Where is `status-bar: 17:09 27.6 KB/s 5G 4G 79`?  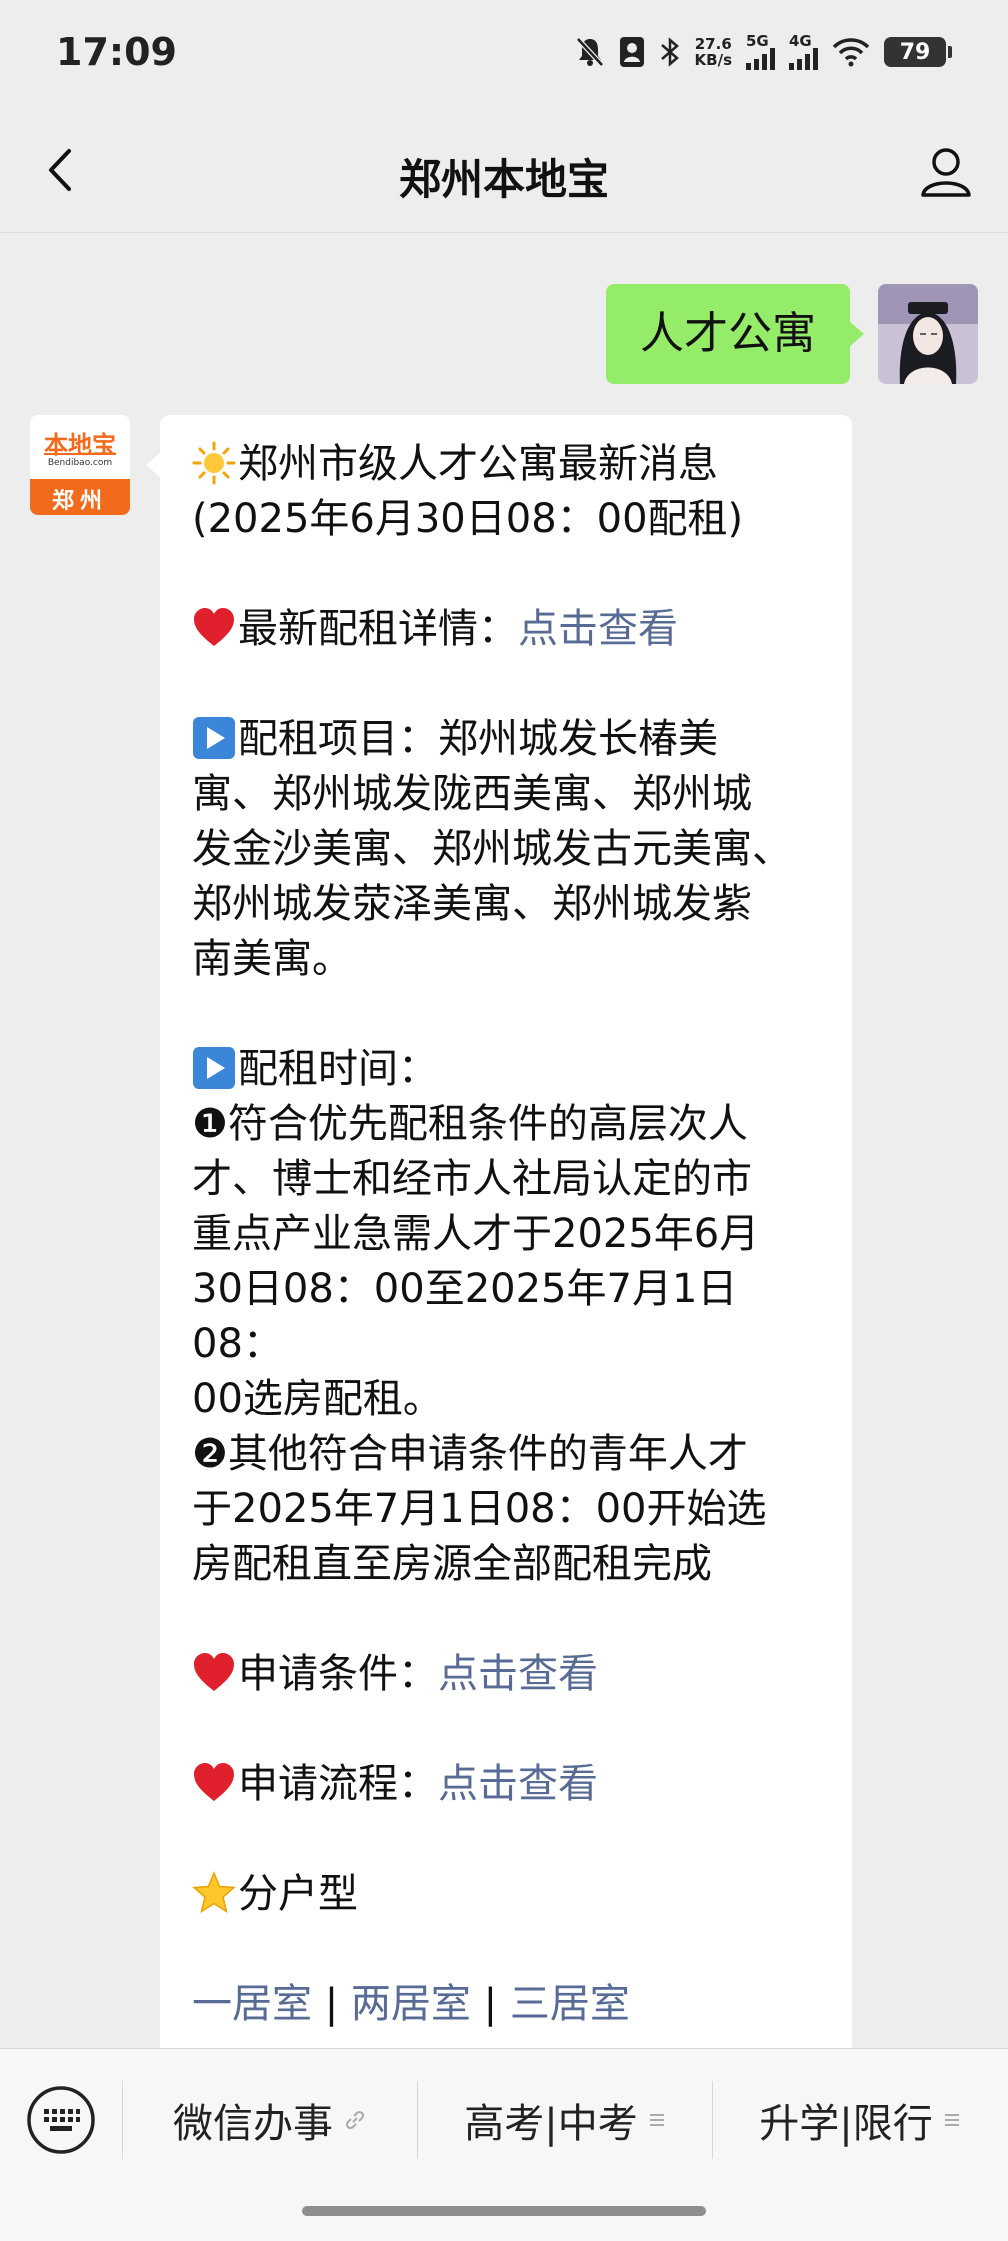 status-bar: 17:09 27.6 KB/s 5G 4G 79 is located at coordinates (504, 55).